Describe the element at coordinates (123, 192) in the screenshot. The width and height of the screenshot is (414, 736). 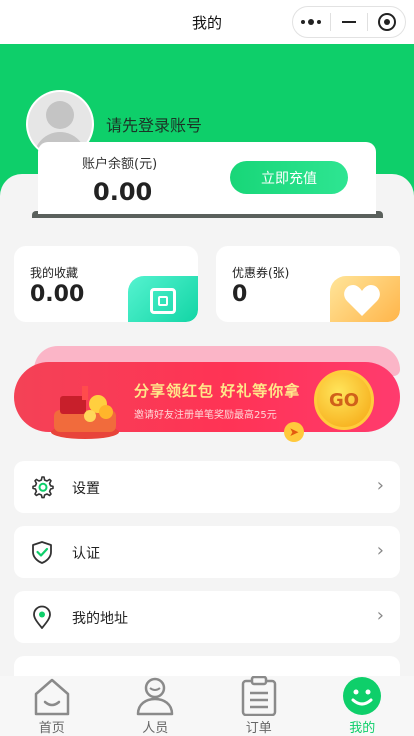
I see `balance-value: 0.00` at that location.